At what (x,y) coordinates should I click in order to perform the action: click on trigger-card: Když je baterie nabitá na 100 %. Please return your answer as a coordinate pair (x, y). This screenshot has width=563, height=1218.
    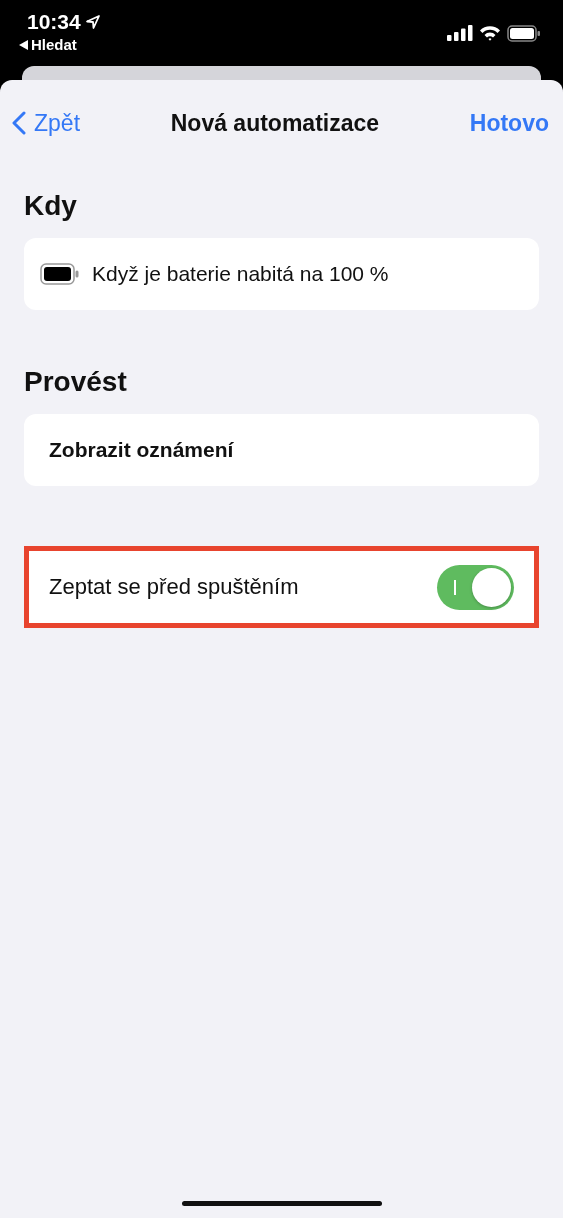
    Looking at the image, I should click on (281, 274).